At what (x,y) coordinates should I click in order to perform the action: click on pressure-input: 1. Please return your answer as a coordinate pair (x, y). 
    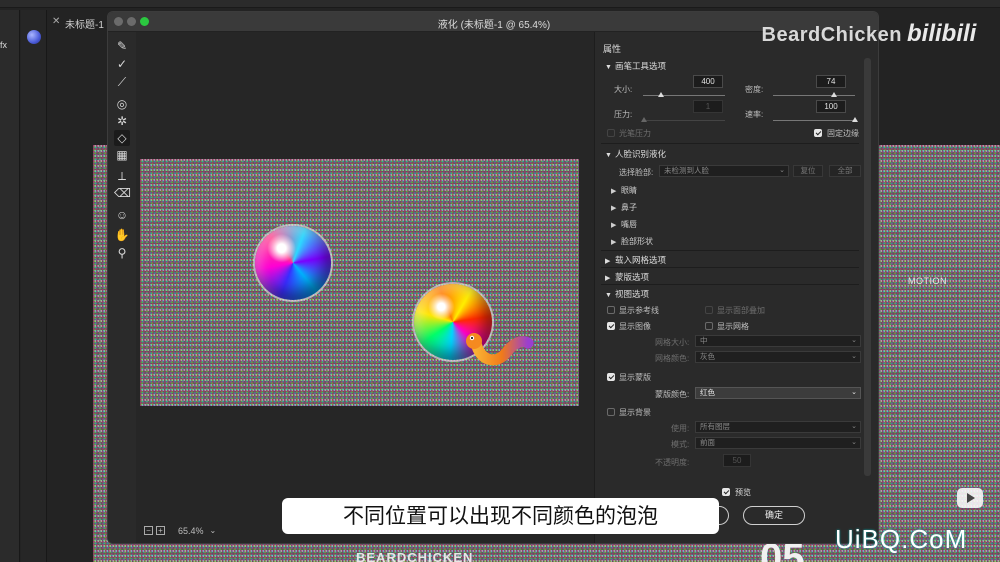
    Looking at the image, I should click on (708, 106).